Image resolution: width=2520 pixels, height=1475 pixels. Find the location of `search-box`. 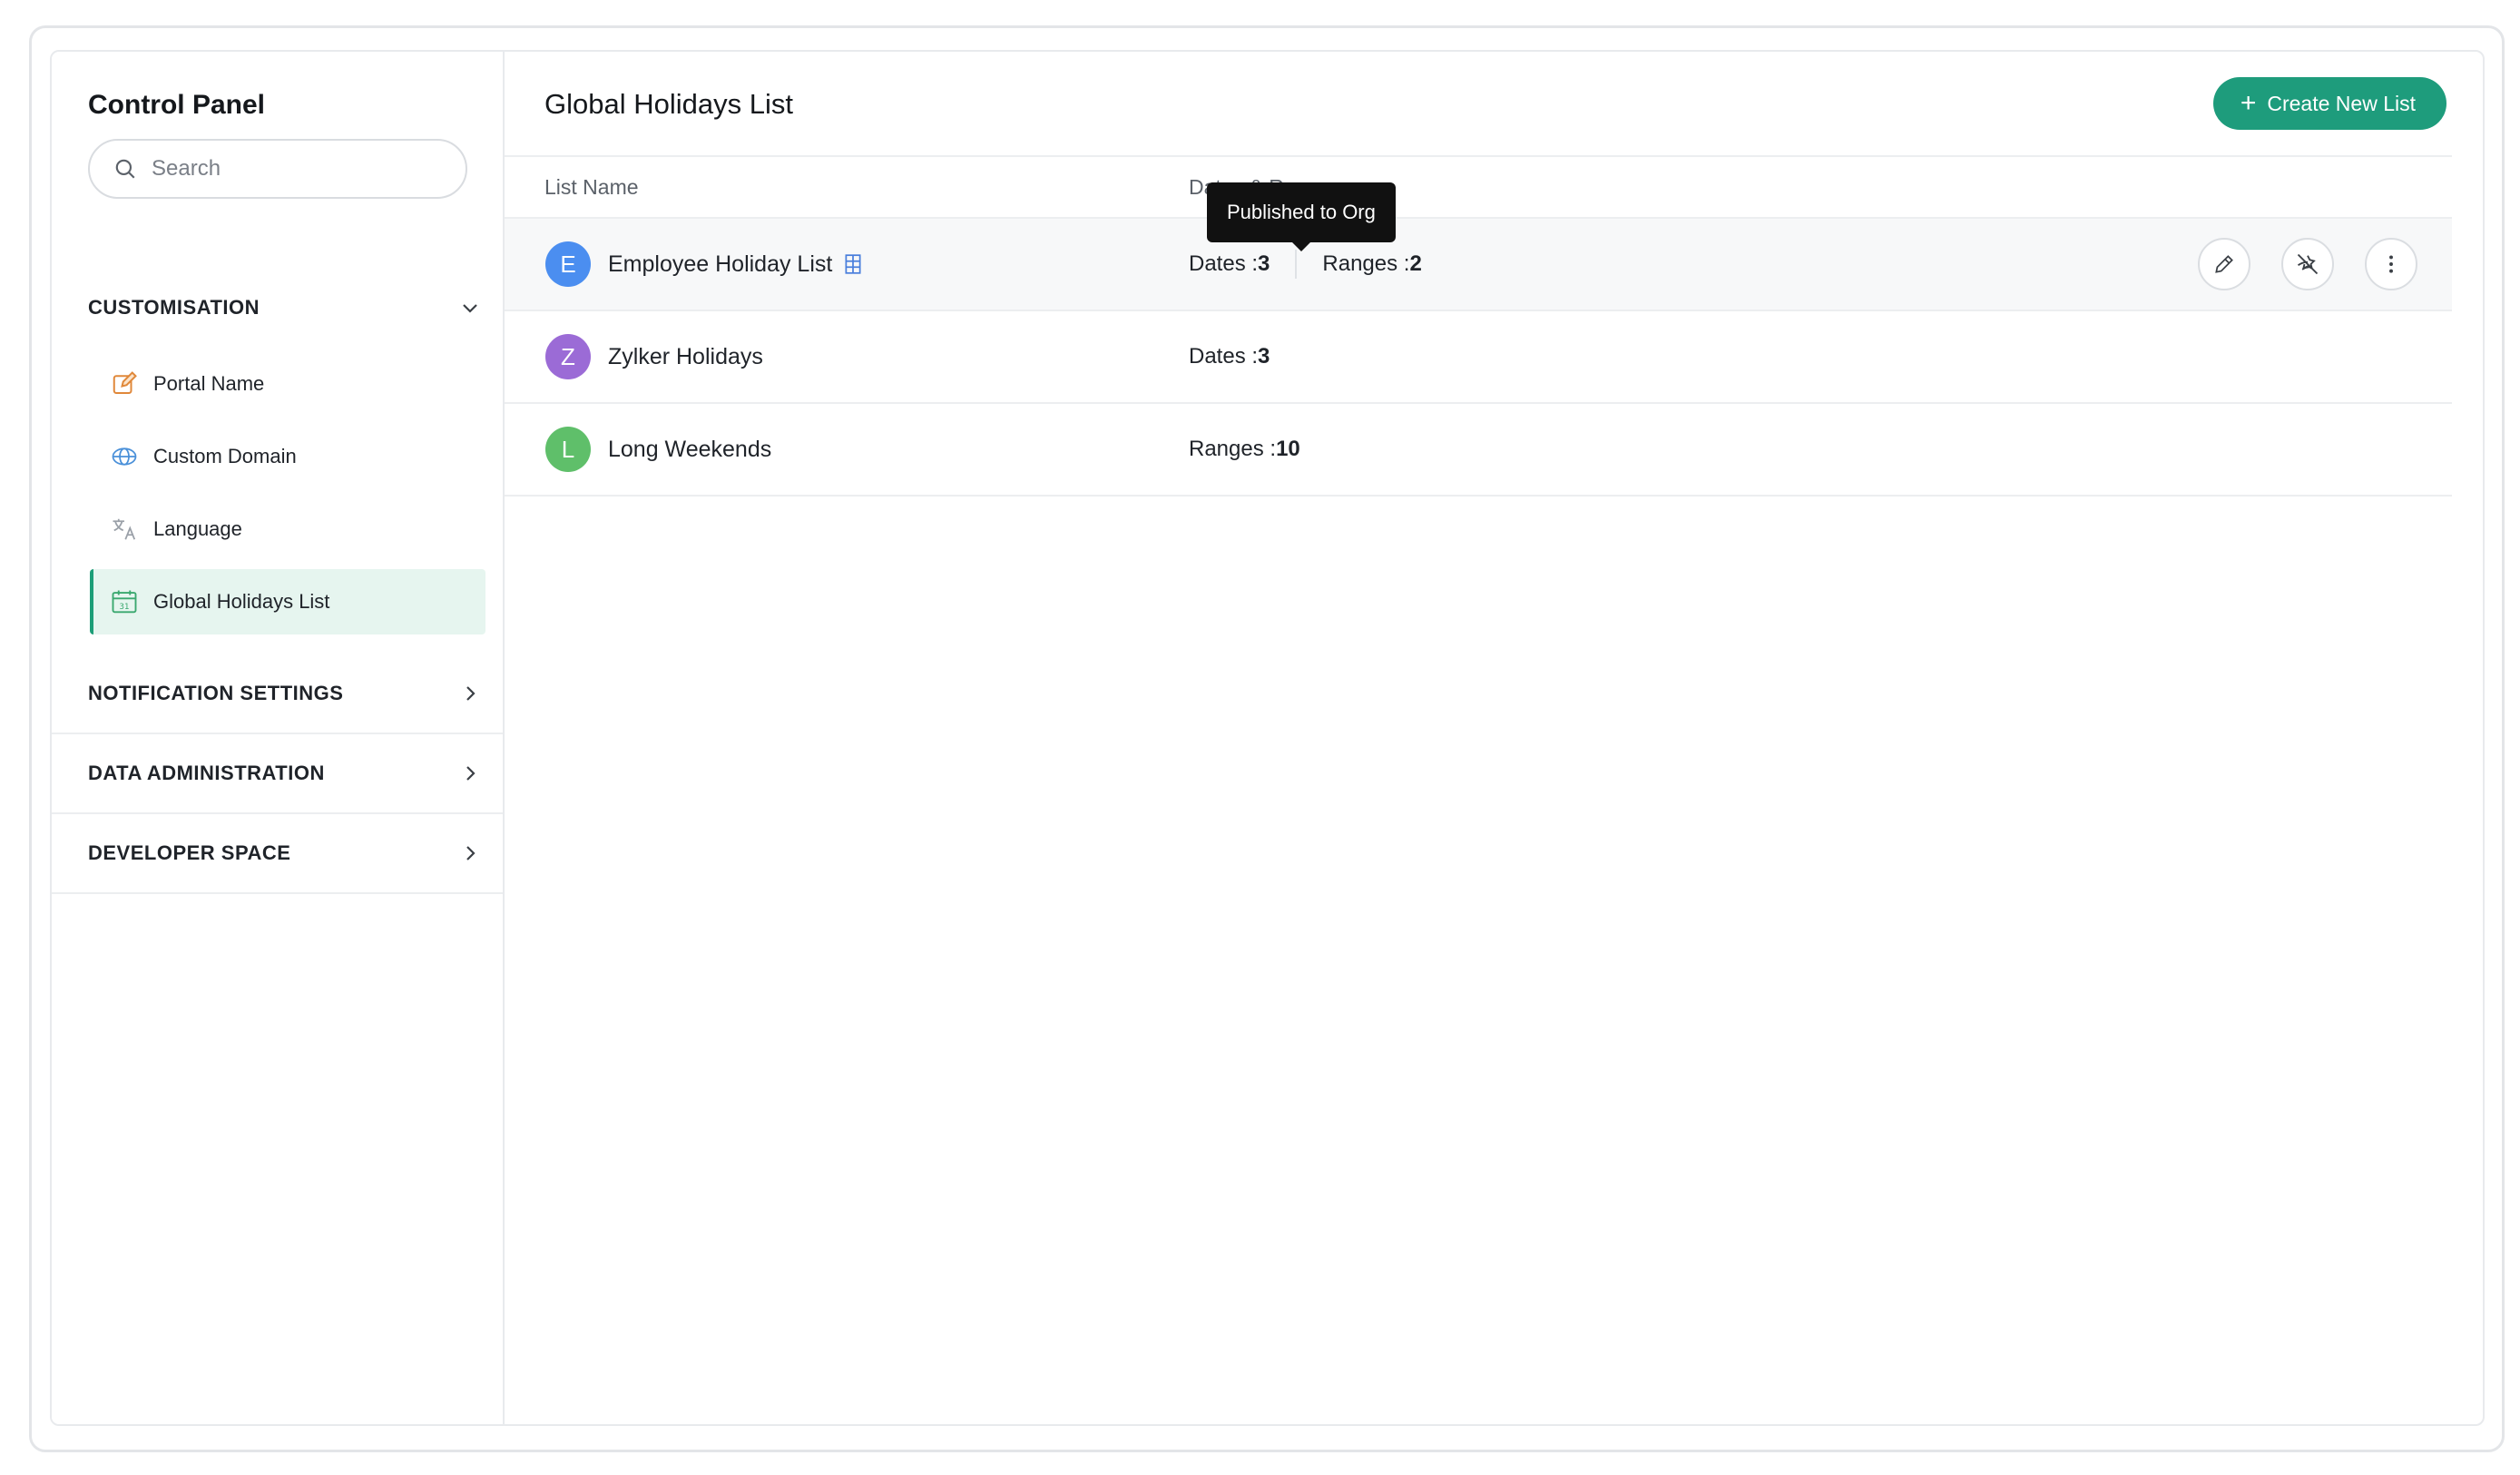

search-box is located at coordinates (277, 169).